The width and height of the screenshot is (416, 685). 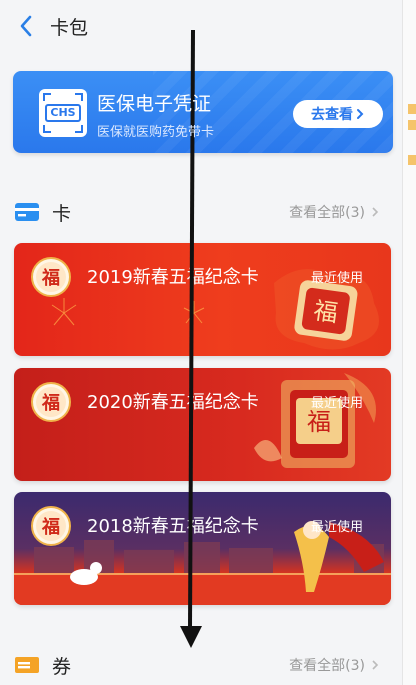 I want to click on adjacent-panel-edge, so click(x=409, y=342).